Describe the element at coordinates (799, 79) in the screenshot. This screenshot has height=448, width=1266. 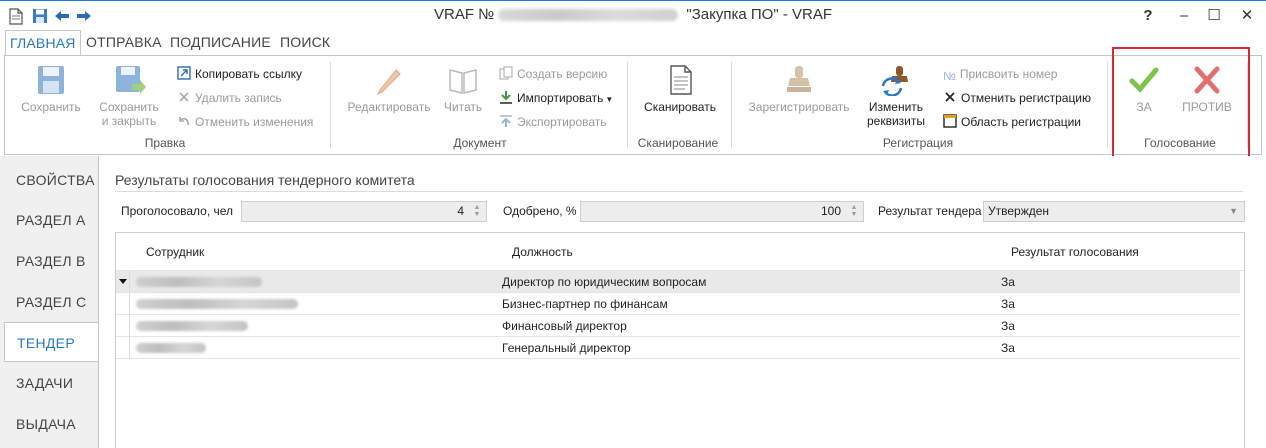
I see `stamp-icon` at that location.